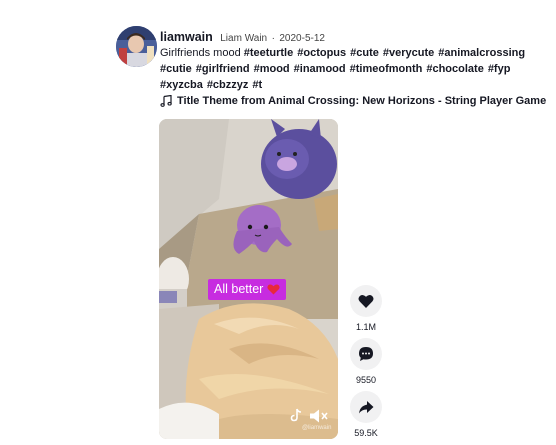 This screenshot has height=445, width=556. Describe the element at coordinates (302, 38) in the screenshot. I see `post-date: 2020-5-12` at that location.